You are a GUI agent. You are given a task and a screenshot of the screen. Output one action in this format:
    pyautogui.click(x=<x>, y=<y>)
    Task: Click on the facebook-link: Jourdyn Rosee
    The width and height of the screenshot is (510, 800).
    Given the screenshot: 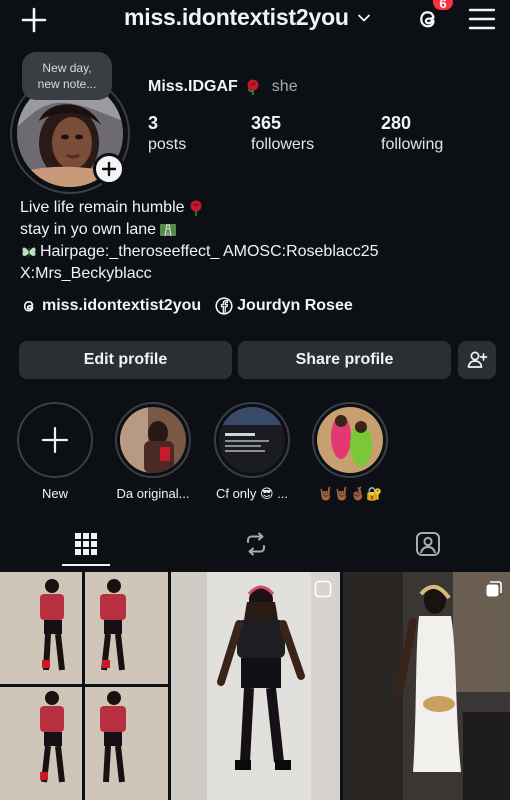 What is the action you would take?
    pyautogui.click(x=284, y=306)
    